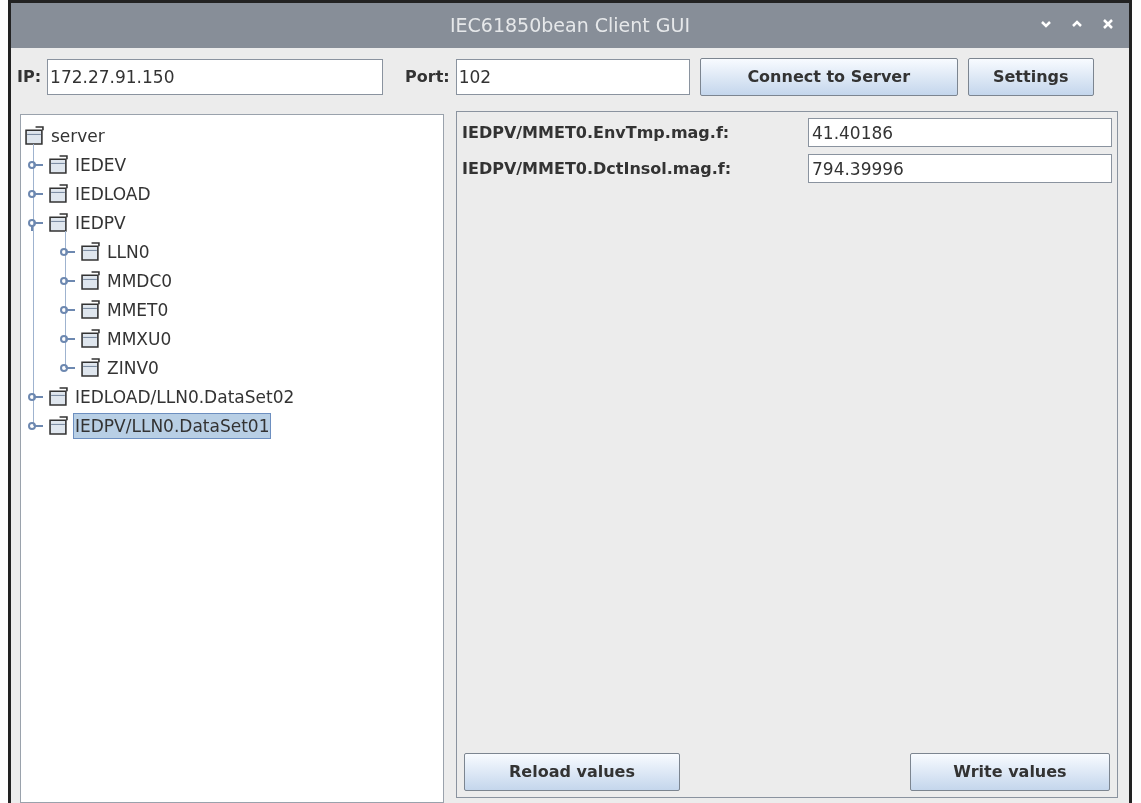  I want to click on settings-button: Settings, so click(1030, 77).